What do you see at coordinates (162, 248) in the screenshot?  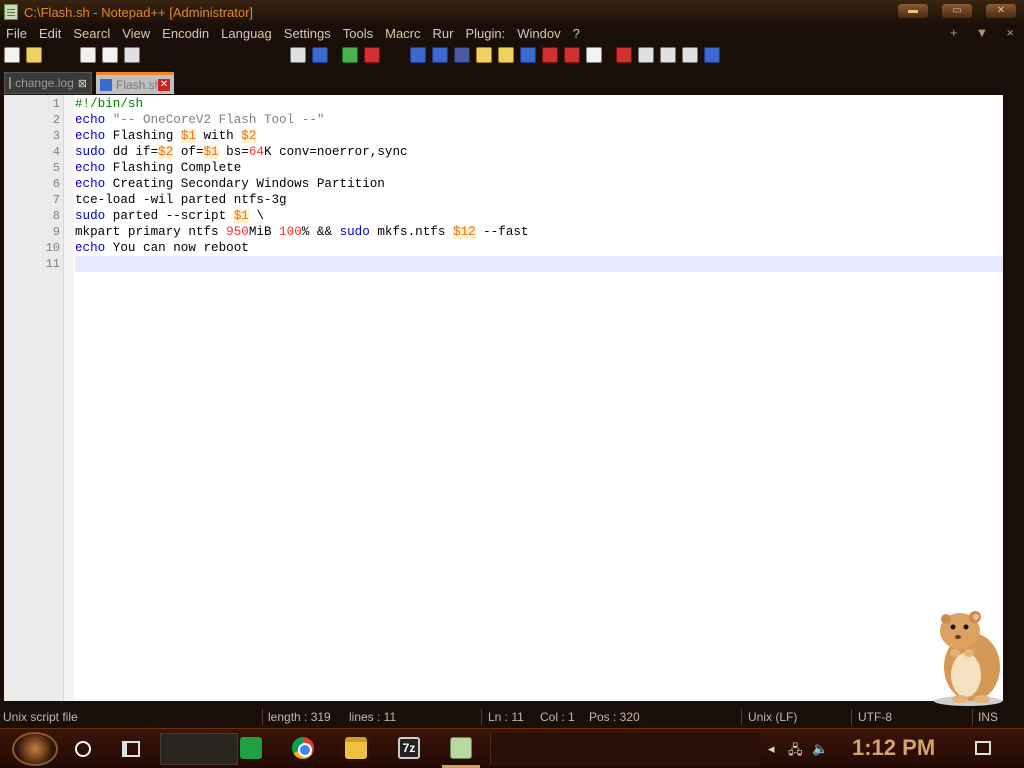 I see `line-text: echo You can now reboot` at bounding box center [162, 248].